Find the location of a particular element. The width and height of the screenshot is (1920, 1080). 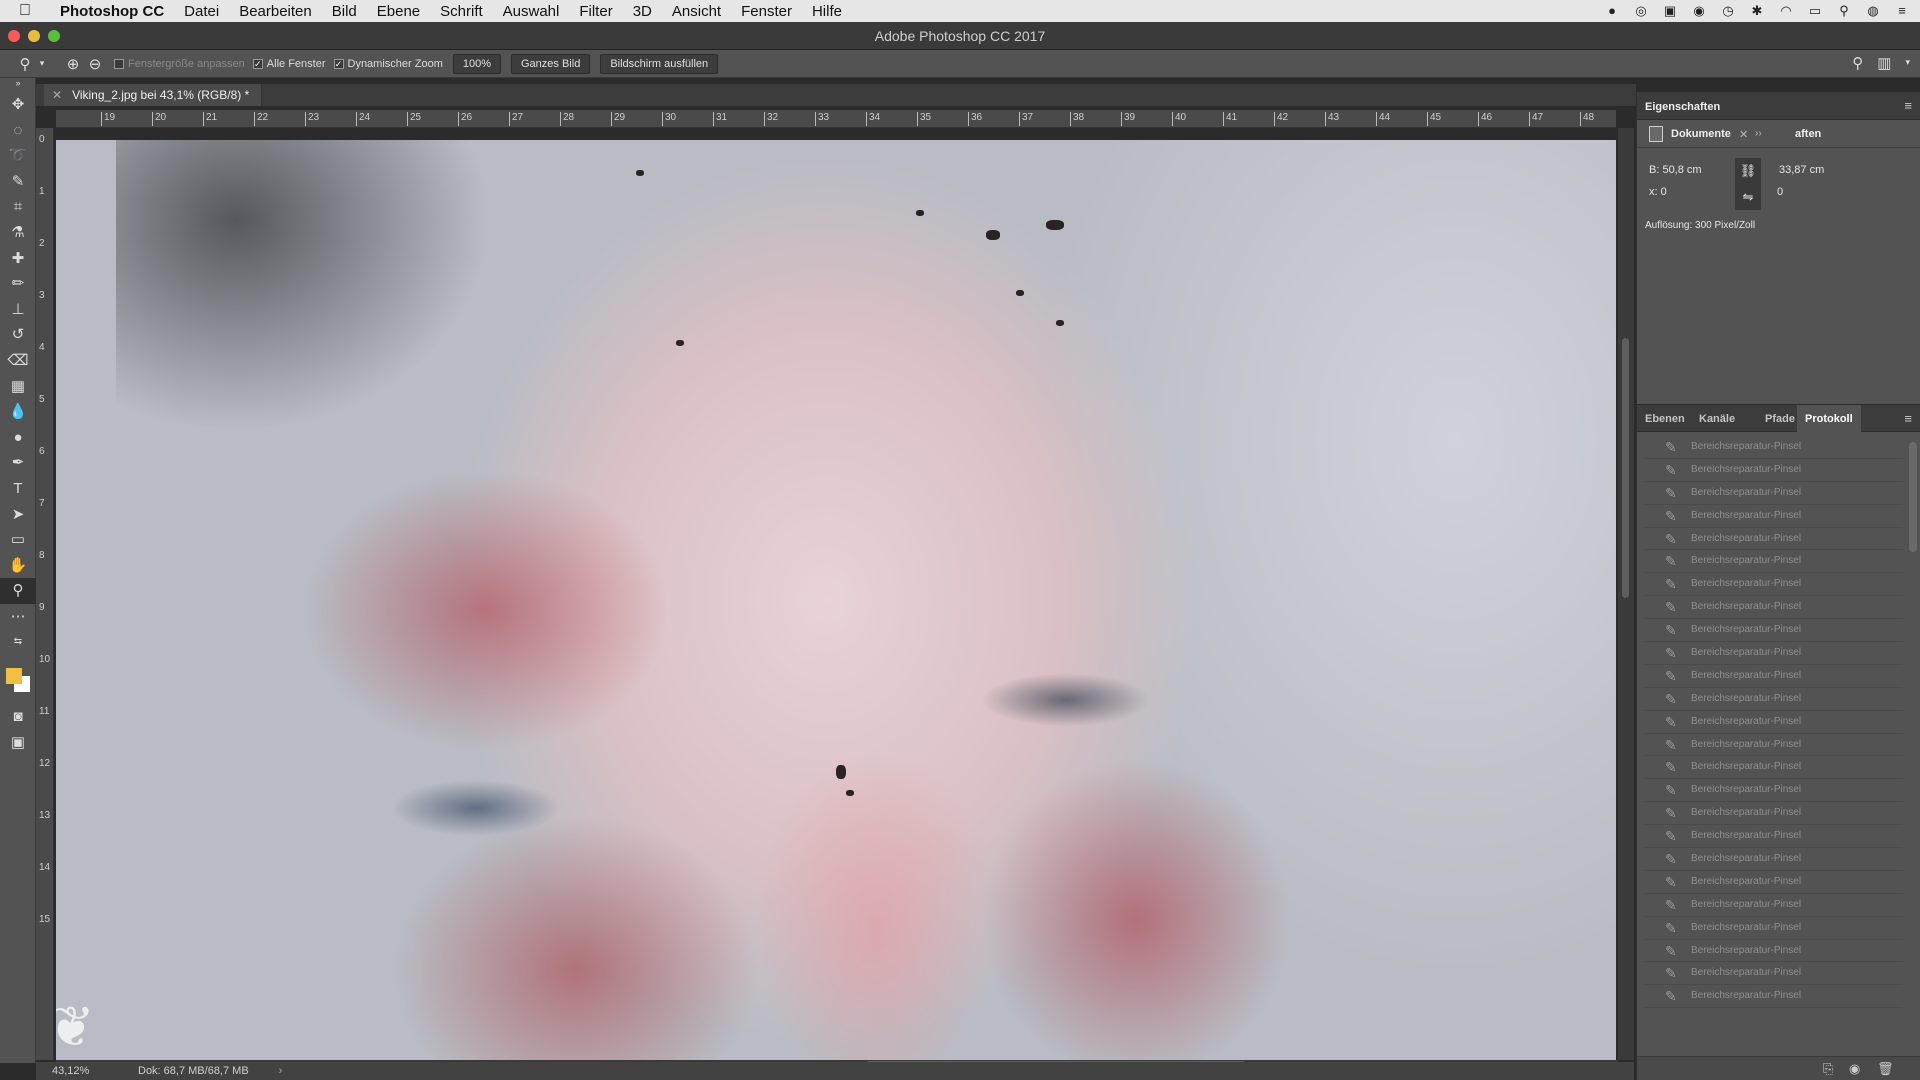

fill-screen-button: Bildschirm ausfüllen is located at coordinates (659, 63).